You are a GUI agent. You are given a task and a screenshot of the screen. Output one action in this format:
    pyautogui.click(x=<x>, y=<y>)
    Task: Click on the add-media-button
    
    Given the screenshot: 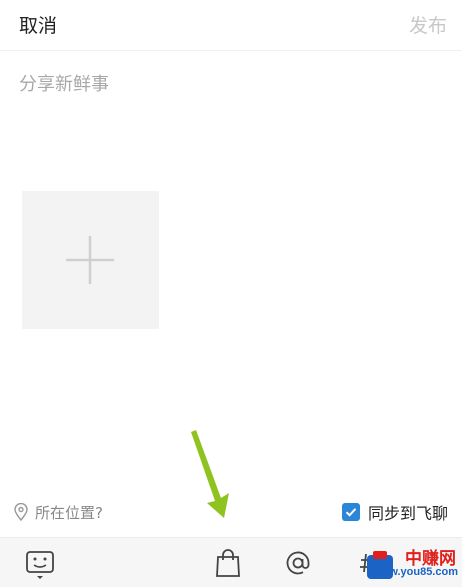 What is the action you would take?
    pyautogui.click(x=90, y=260)
    